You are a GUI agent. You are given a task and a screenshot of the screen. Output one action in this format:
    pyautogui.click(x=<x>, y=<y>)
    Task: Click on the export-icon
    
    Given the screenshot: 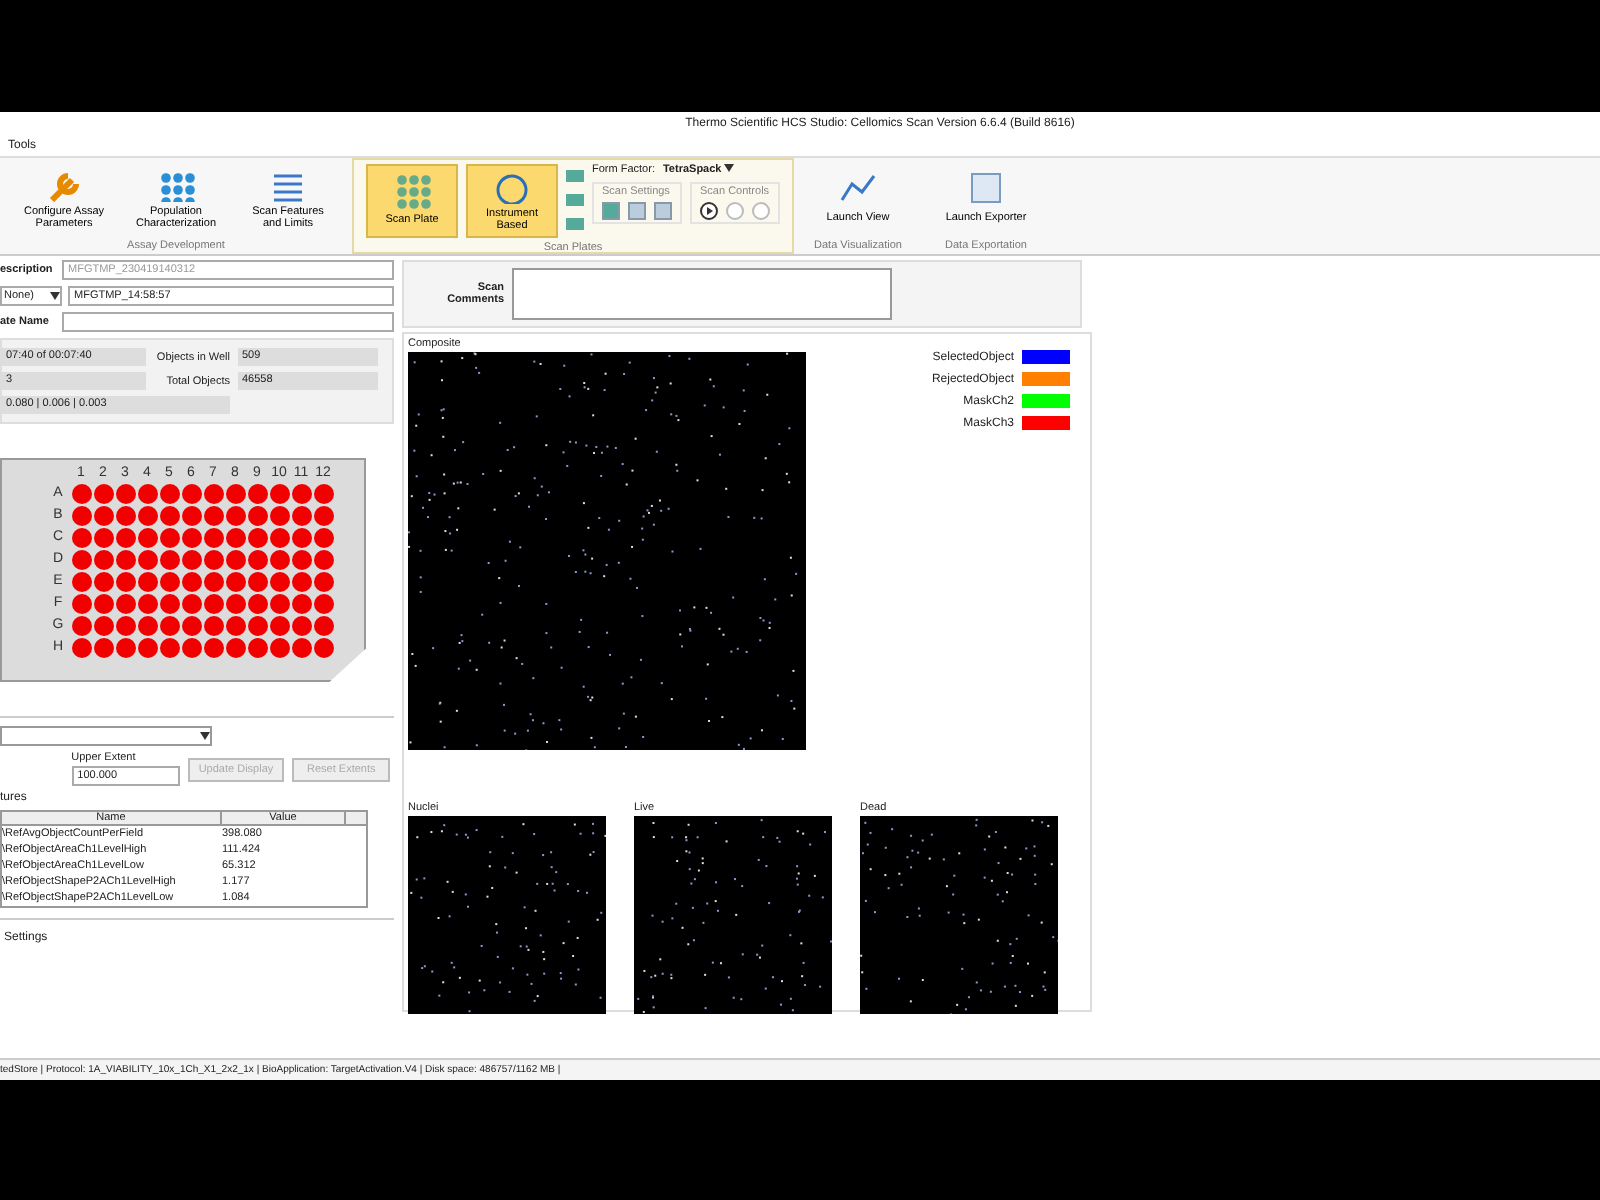 What is the action you would take?
    pyautogui.click(x=986, y=188)
    